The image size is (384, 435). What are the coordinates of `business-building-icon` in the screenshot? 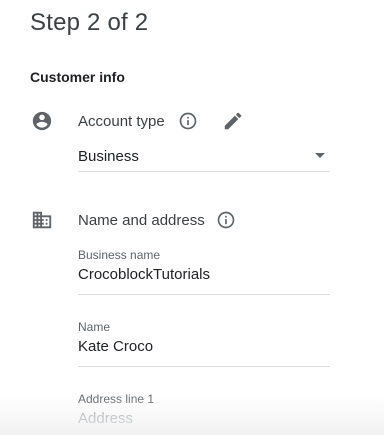 It's located at (42, 220).